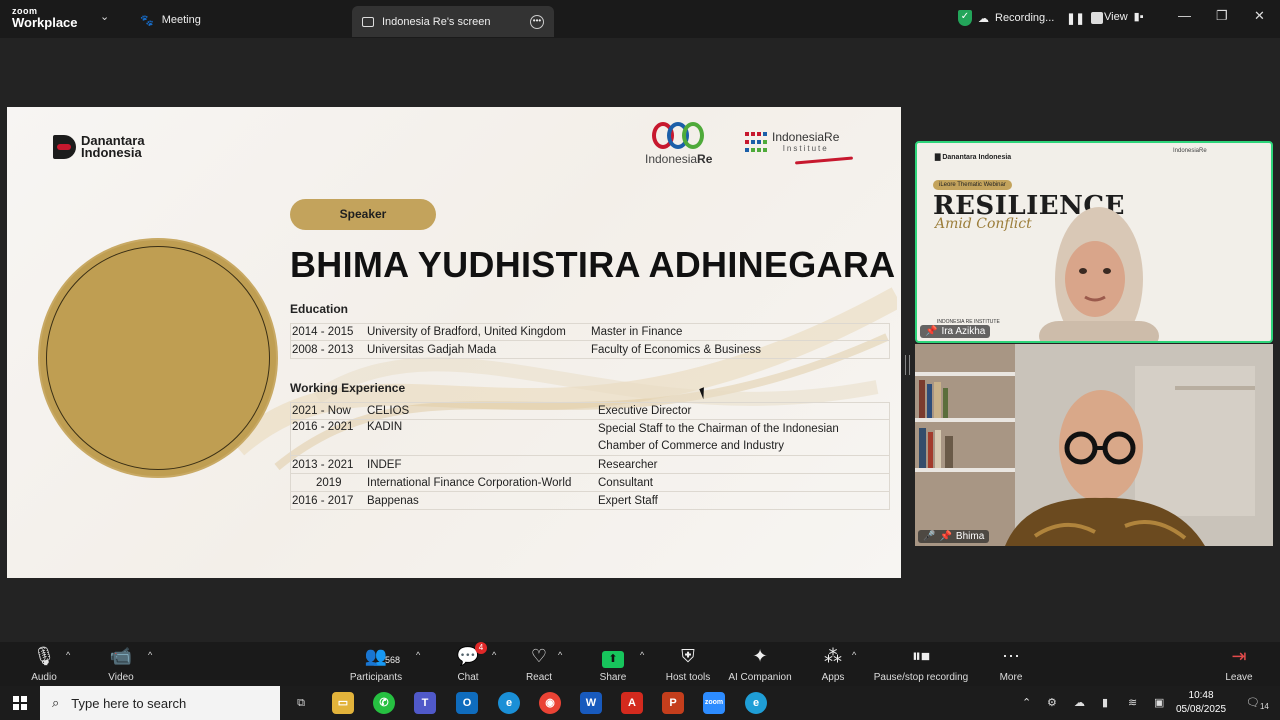 The image size is (1280, 720). I want to click on outlook-icon: O, so click(467, 703).